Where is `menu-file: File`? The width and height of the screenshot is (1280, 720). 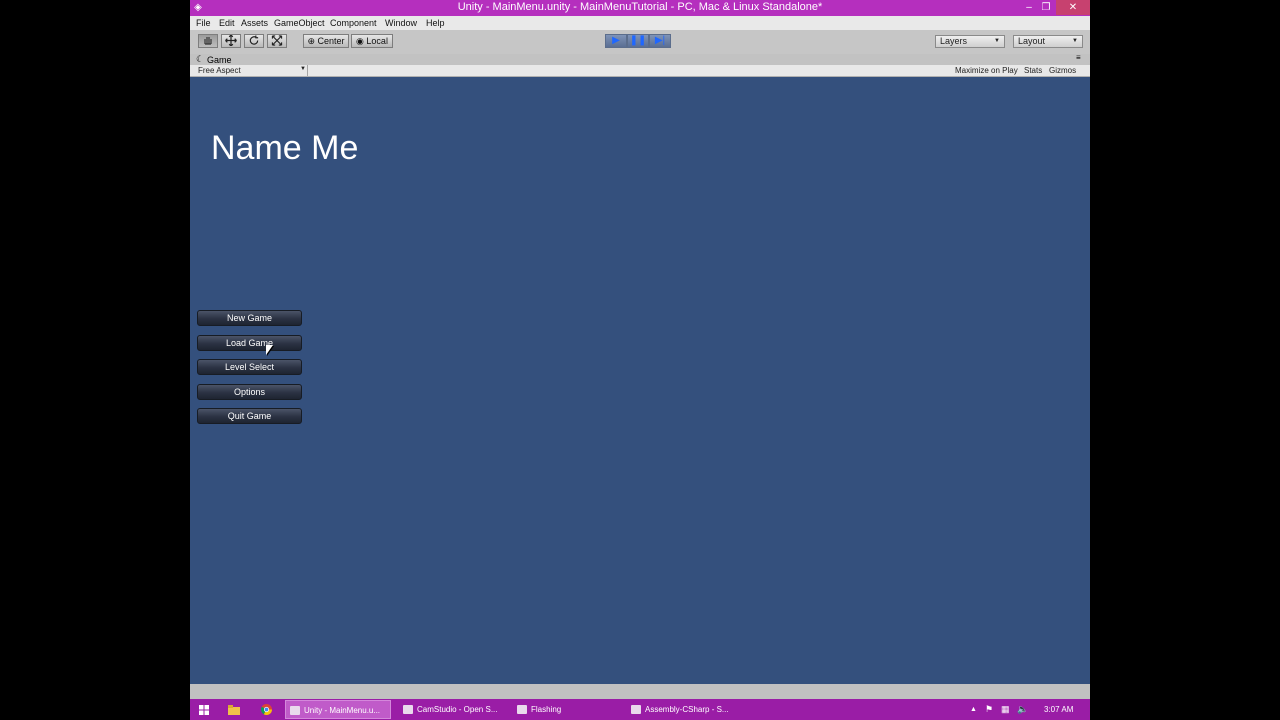
menu-file: File is located at coordinates (203, 23).